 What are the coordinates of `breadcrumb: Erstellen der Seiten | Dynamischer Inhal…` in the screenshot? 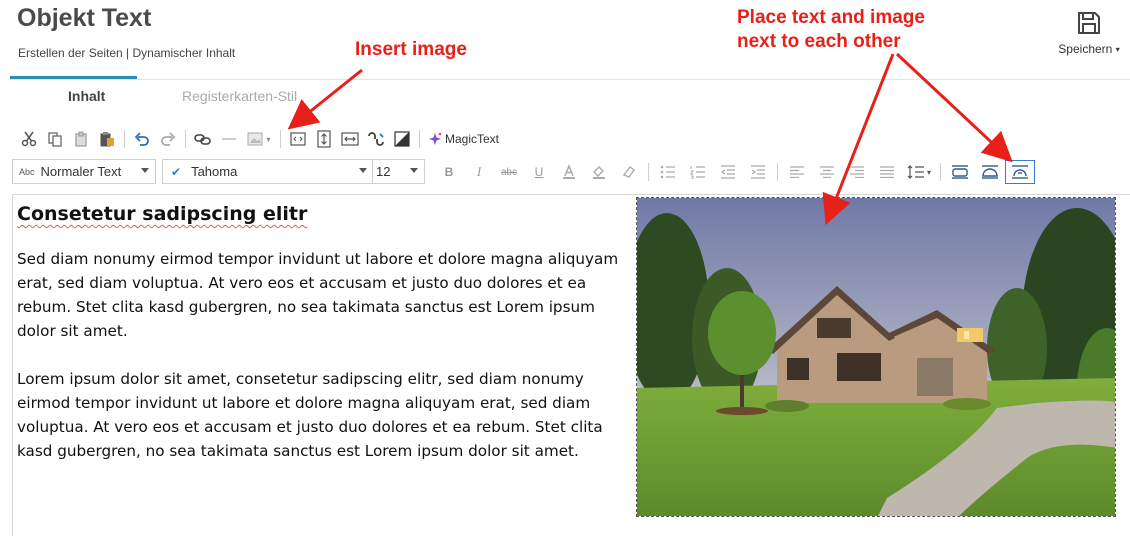 It's located at (127, 53).